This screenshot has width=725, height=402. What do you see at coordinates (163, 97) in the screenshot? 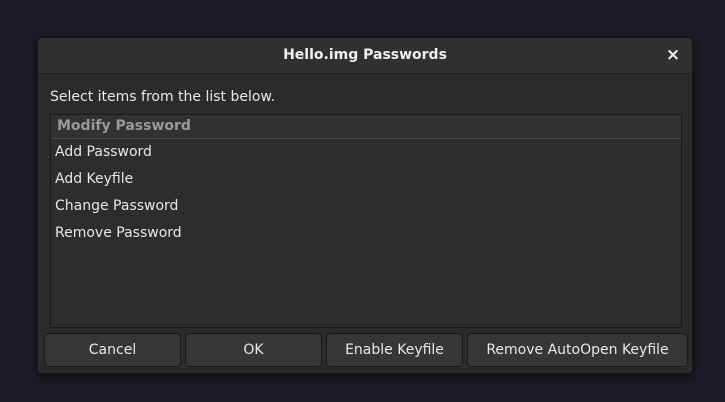
I see `instruction-label: Select items from the list below.` at bounding box center [163, 97].